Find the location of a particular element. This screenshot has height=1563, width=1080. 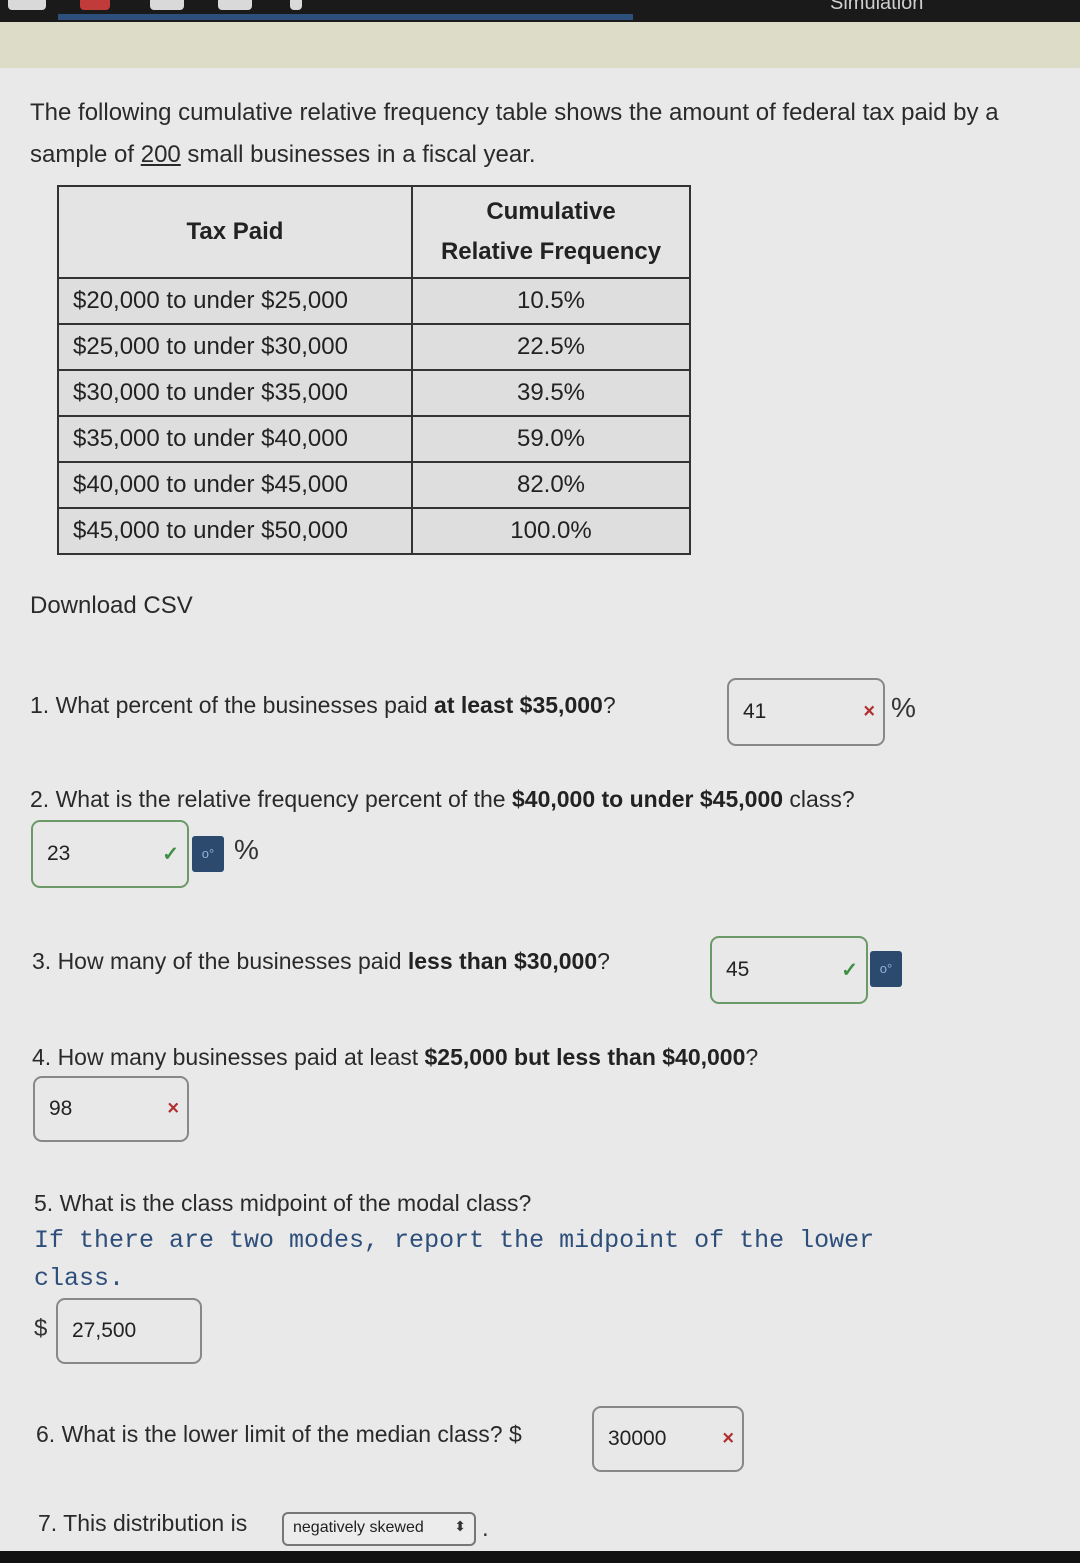

chevron-updown-icon: ⬍ is located at coordinates (460, 1526).